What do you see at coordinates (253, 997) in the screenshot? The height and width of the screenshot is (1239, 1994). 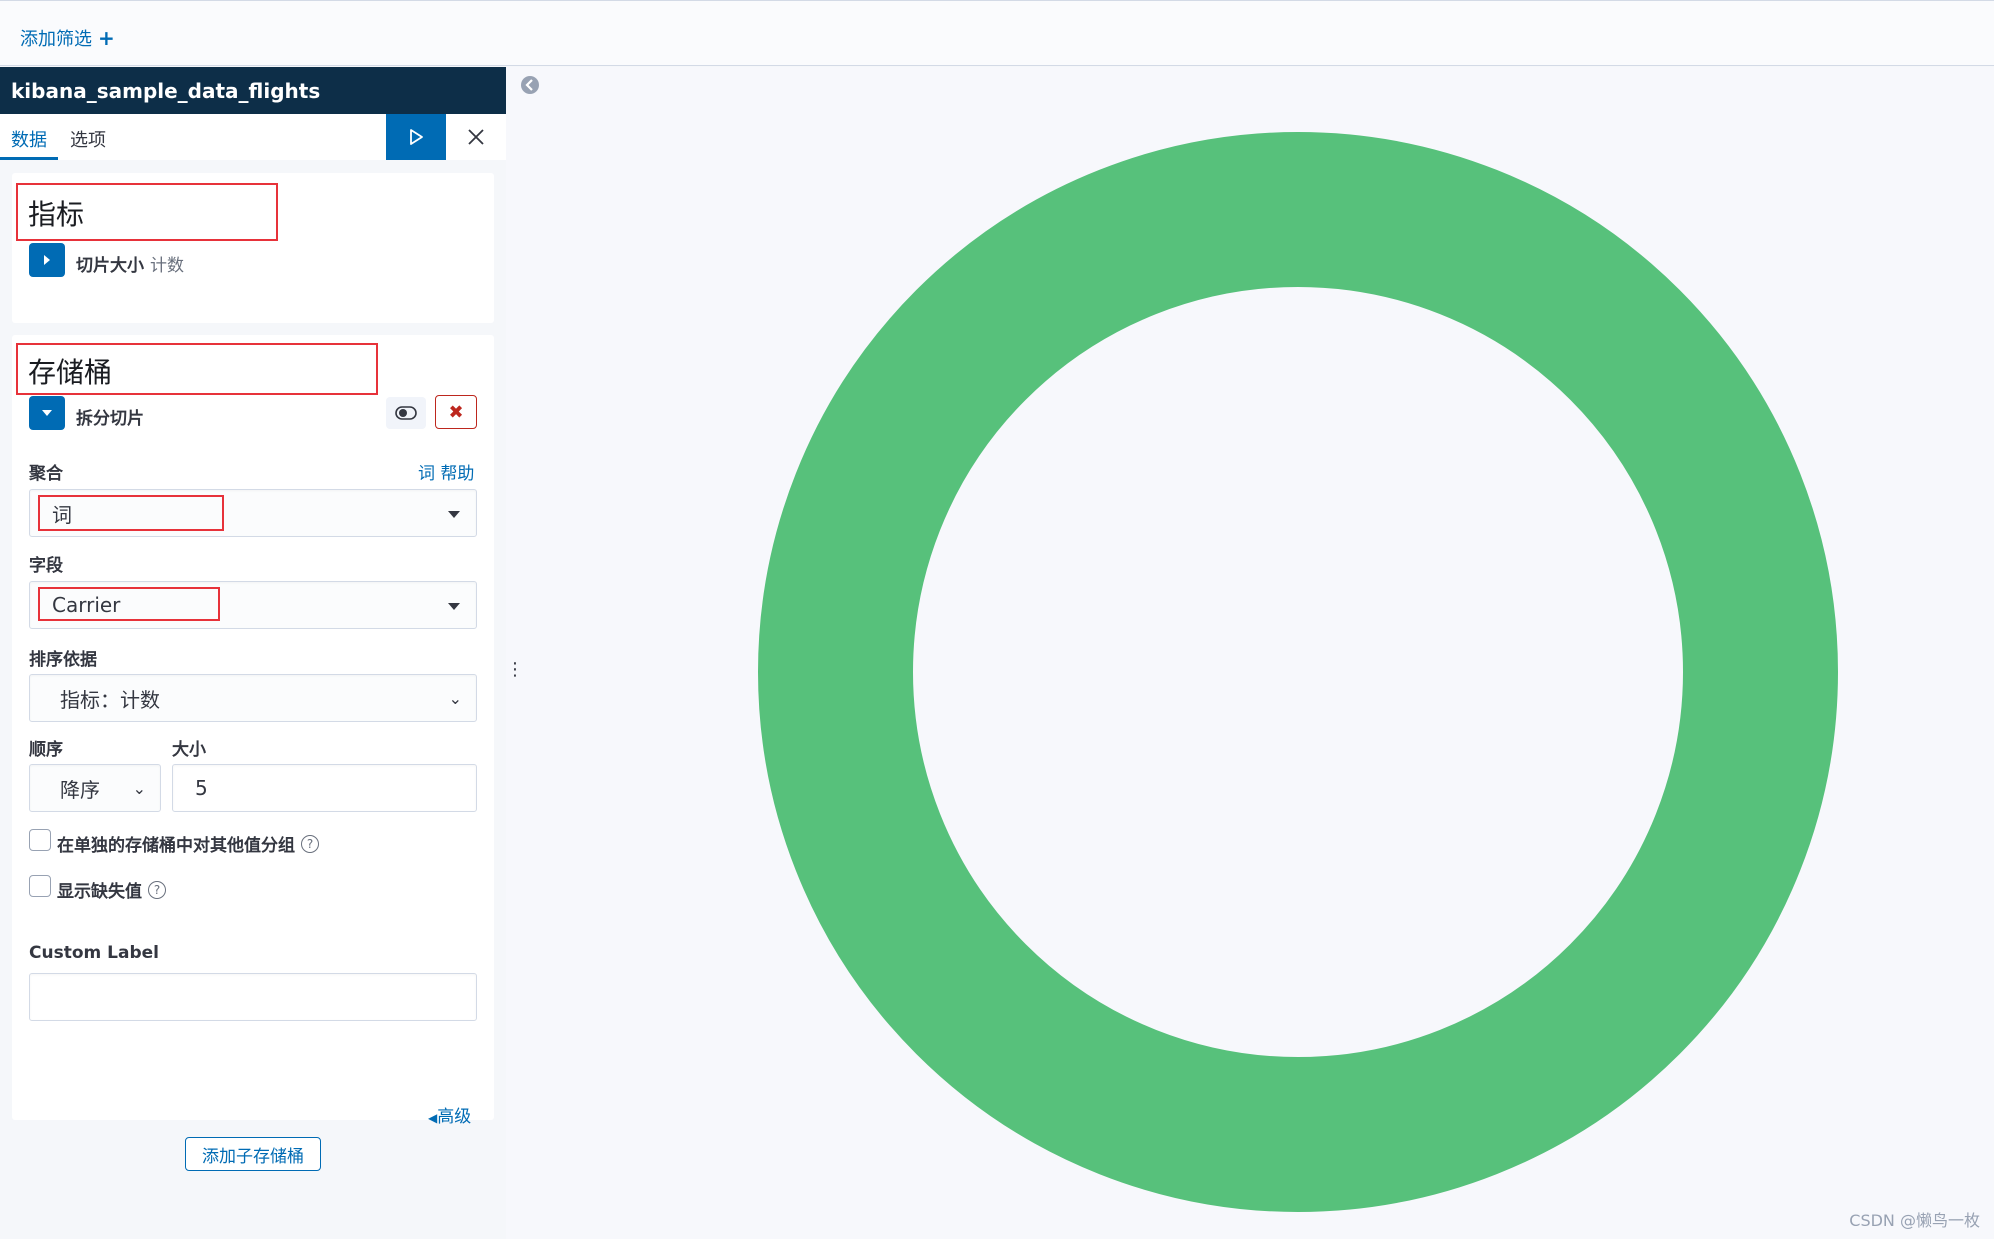 I see `custom-label-input` at bounding box center [253, 997].